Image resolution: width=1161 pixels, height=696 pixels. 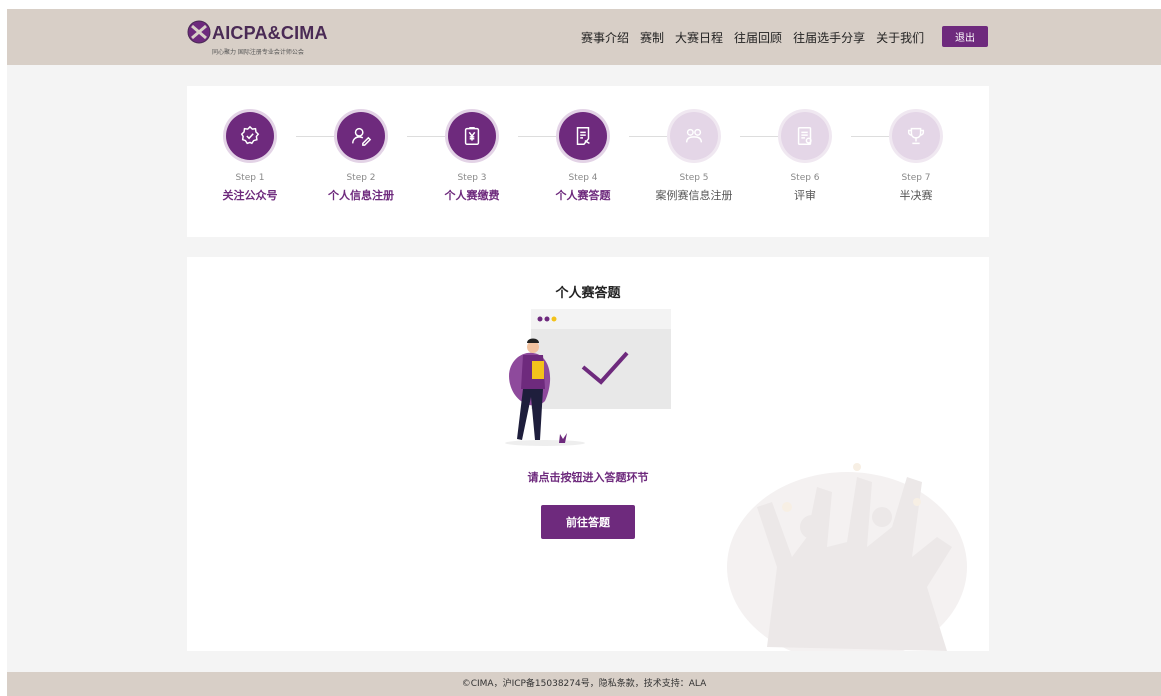 I want to click on payment-yuan-icon, so click(x=472, y=136).